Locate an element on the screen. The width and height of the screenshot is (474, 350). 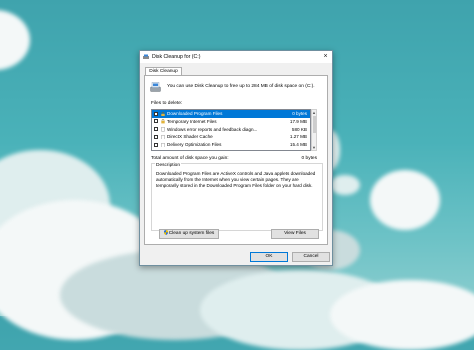
ok-button: OK is located at coordinates (269, 257).